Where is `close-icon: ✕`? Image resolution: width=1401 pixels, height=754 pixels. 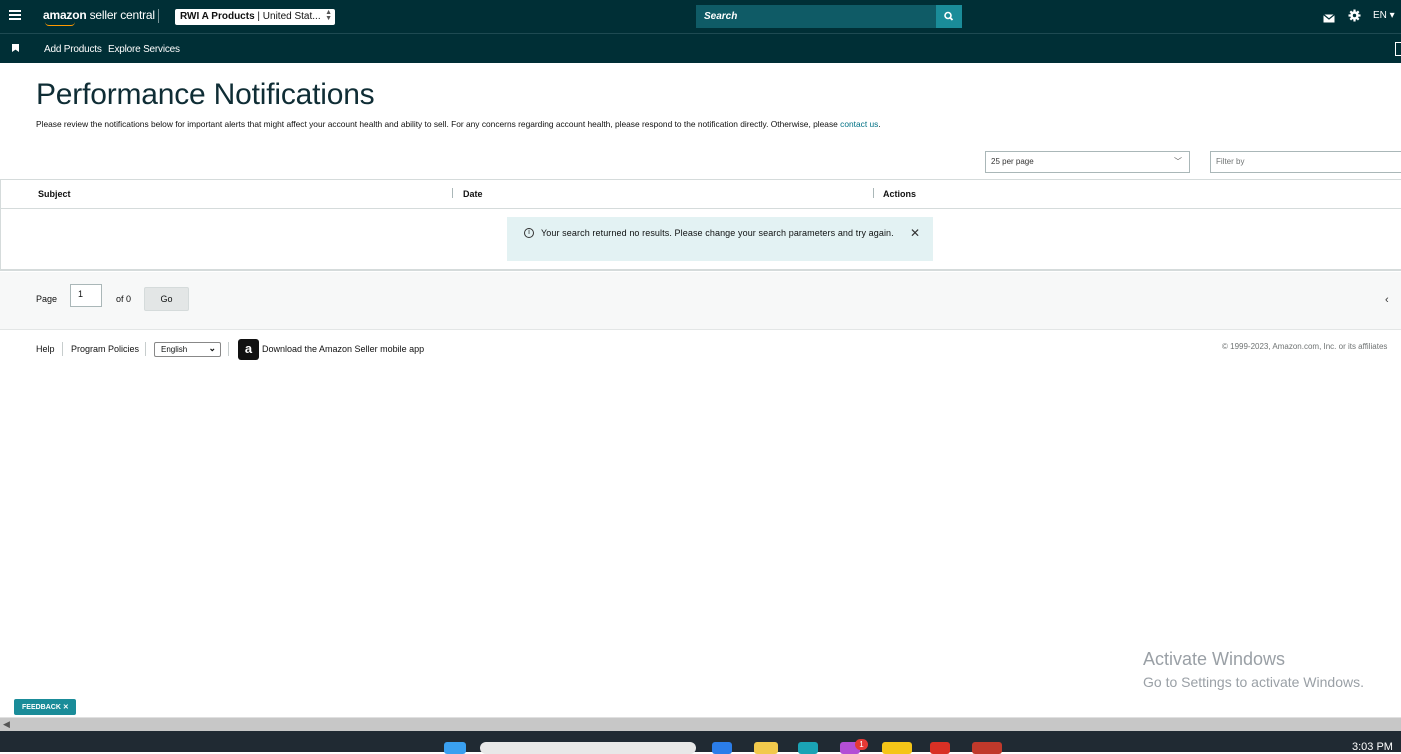 close-icon: ✕ is located at coordinates (915, 233).